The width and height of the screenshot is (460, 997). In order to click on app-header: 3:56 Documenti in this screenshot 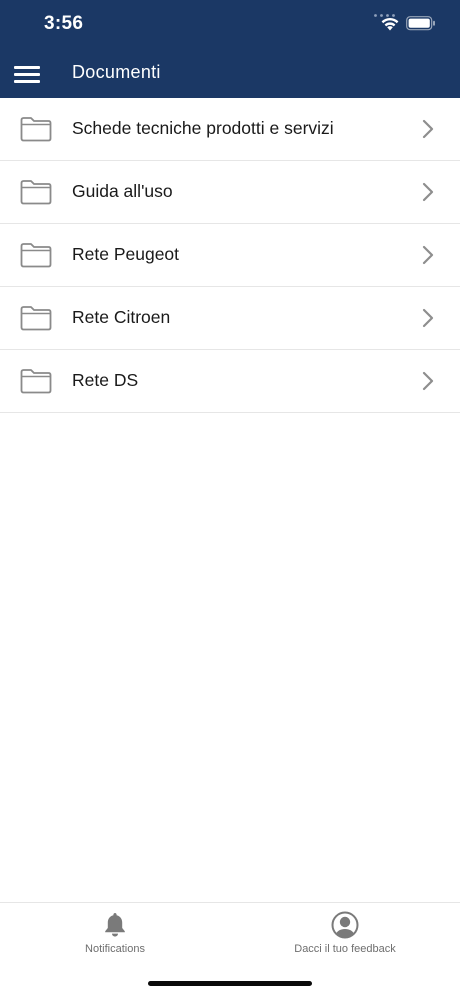, I will do `click(230, 49)`.